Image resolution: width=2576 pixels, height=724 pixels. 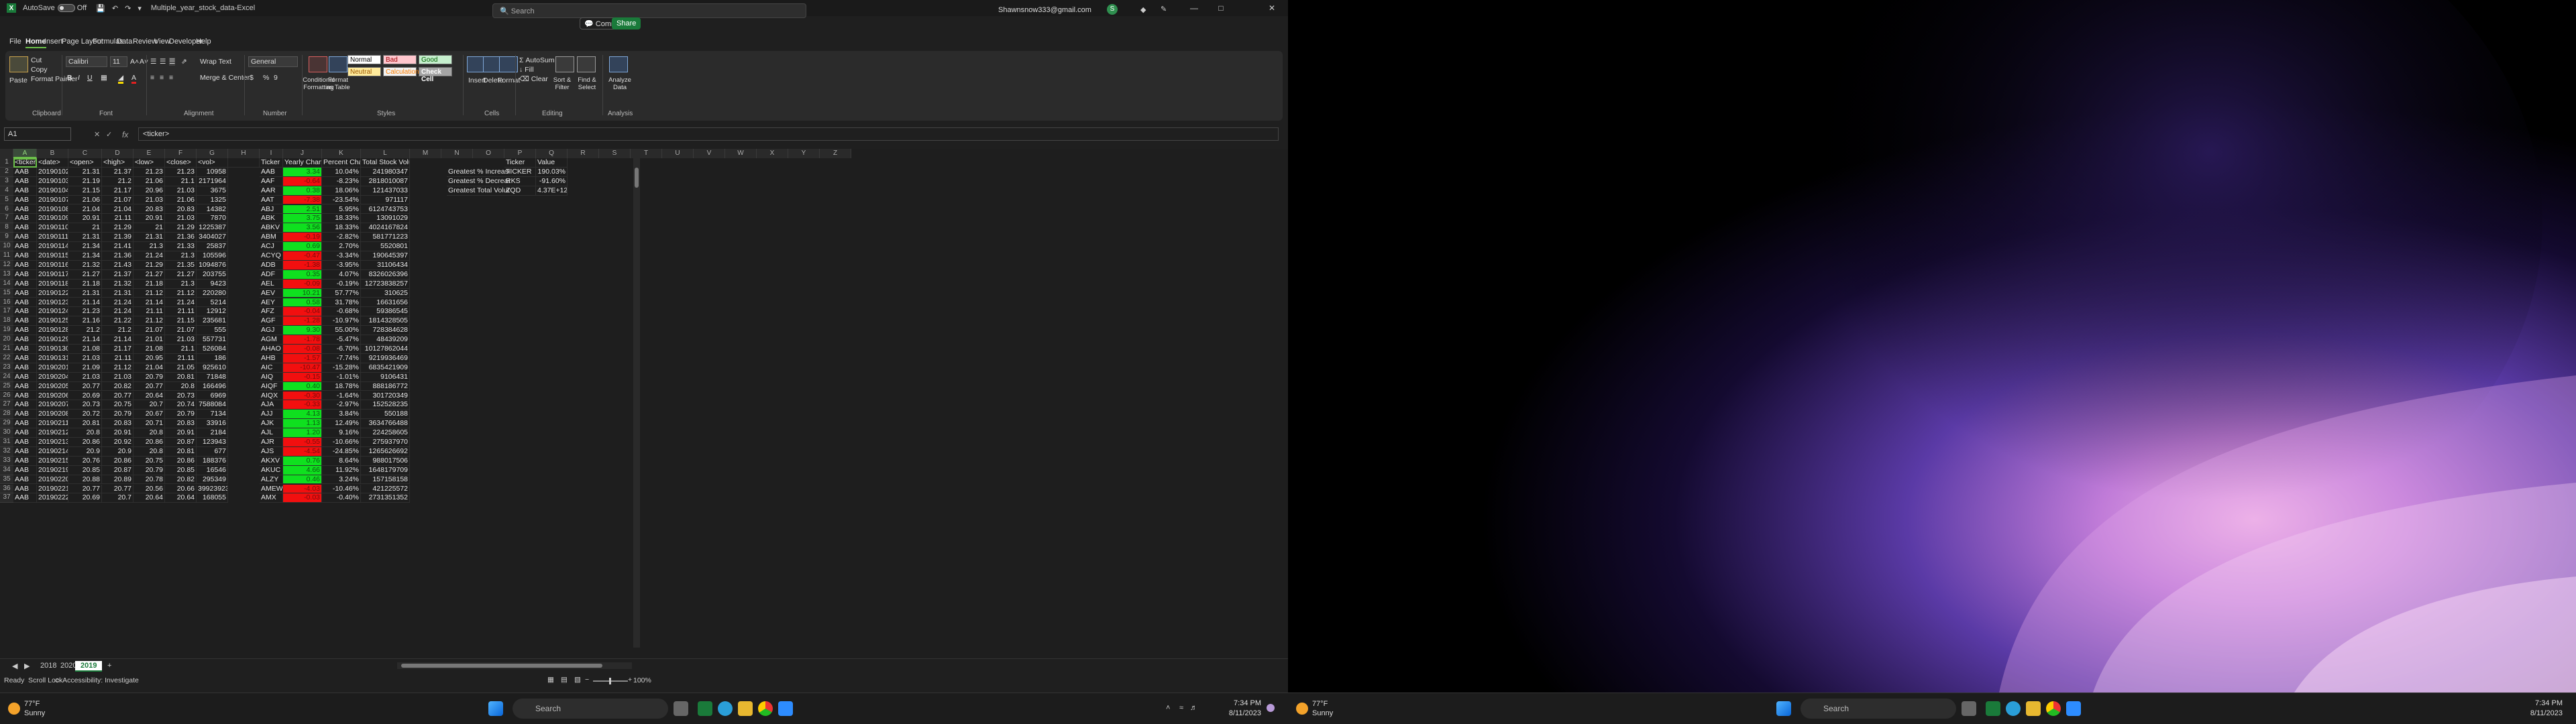 I want to click on cell-price: 21.14, so click(x=85, y=303).